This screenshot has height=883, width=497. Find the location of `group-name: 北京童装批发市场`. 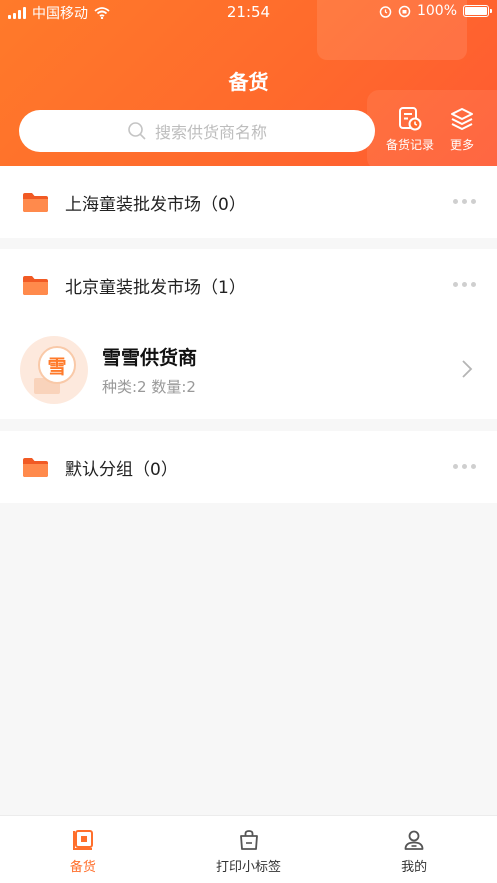

group-name: 北京童装批发市场 is located at coordinates (133, 287).